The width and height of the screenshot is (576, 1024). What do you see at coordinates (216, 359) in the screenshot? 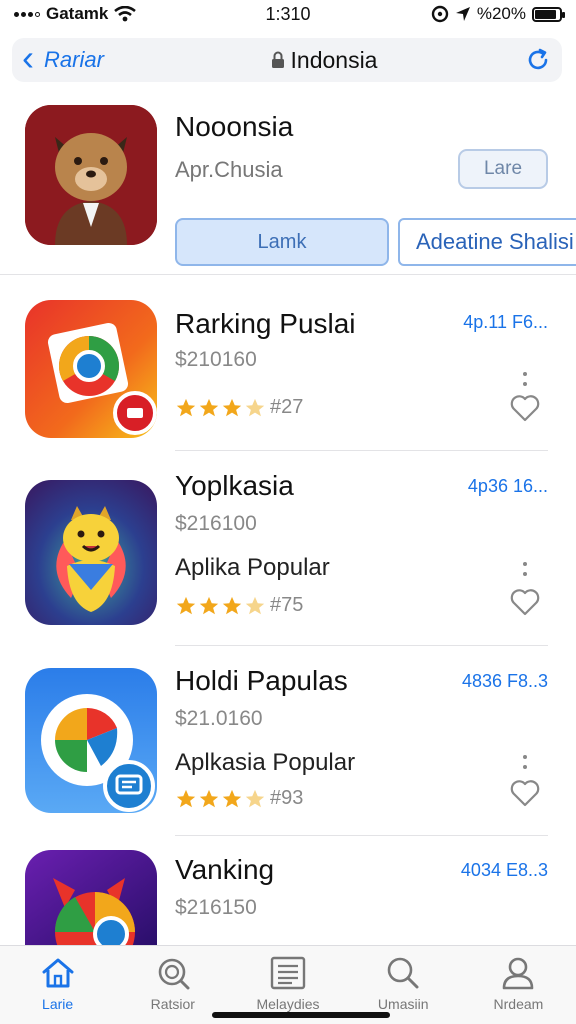
I see `item-price: $210160` at bounding box center [216, 359].